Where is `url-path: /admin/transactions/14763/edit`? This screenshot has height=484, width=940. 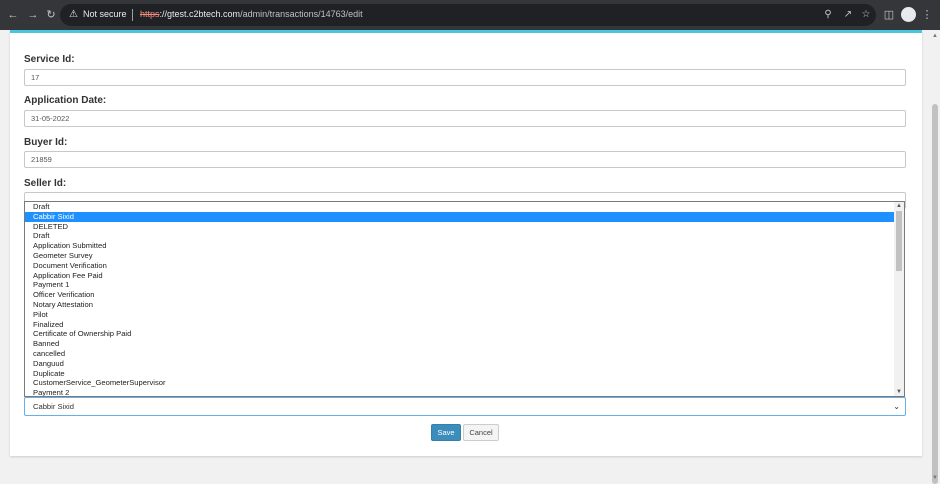 url-path: /admin/transactions/14763/edit is located at coordinates (301, 14).